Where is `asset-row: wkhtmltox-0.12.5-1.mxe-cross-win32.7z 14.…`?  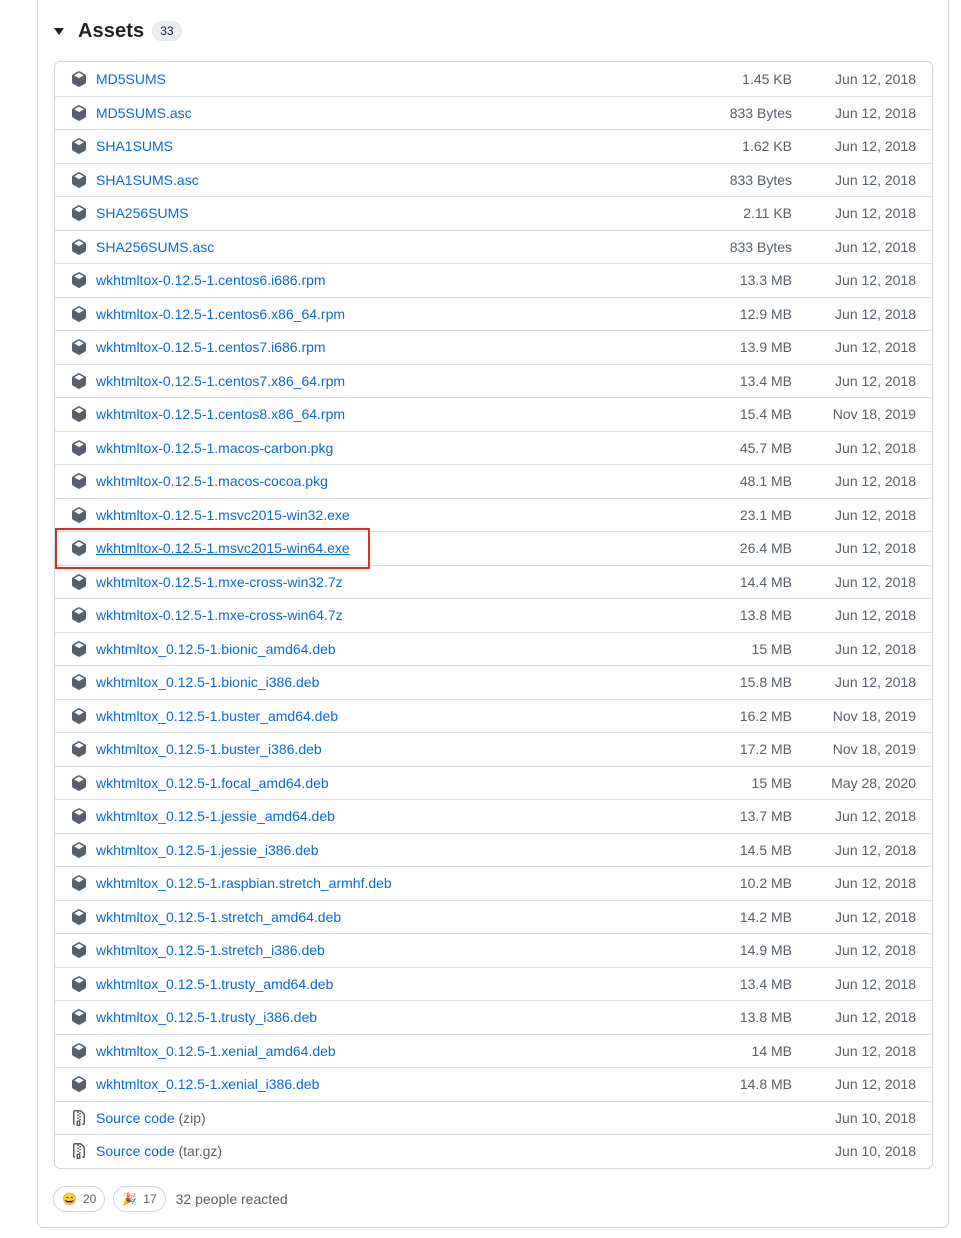 asset-row: wkhtmltox-0.12.5-1.mxe-cross-win32.7z 14.… is located at coordinates (493, 581).